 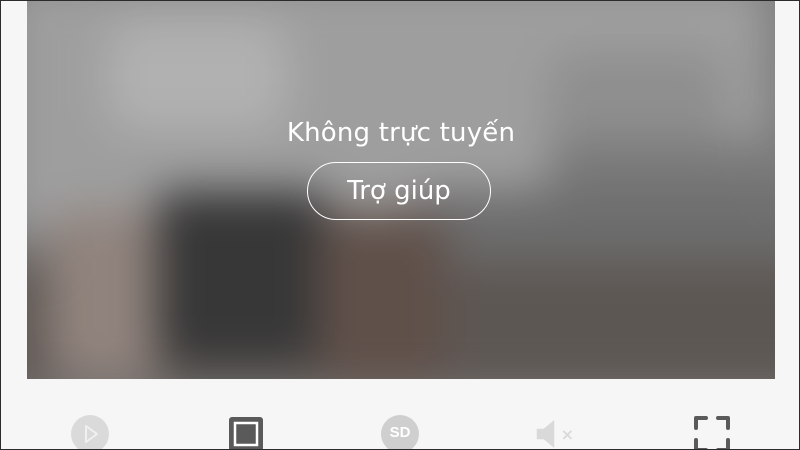 I want to click on mute-button, so click(x=556, y=431).